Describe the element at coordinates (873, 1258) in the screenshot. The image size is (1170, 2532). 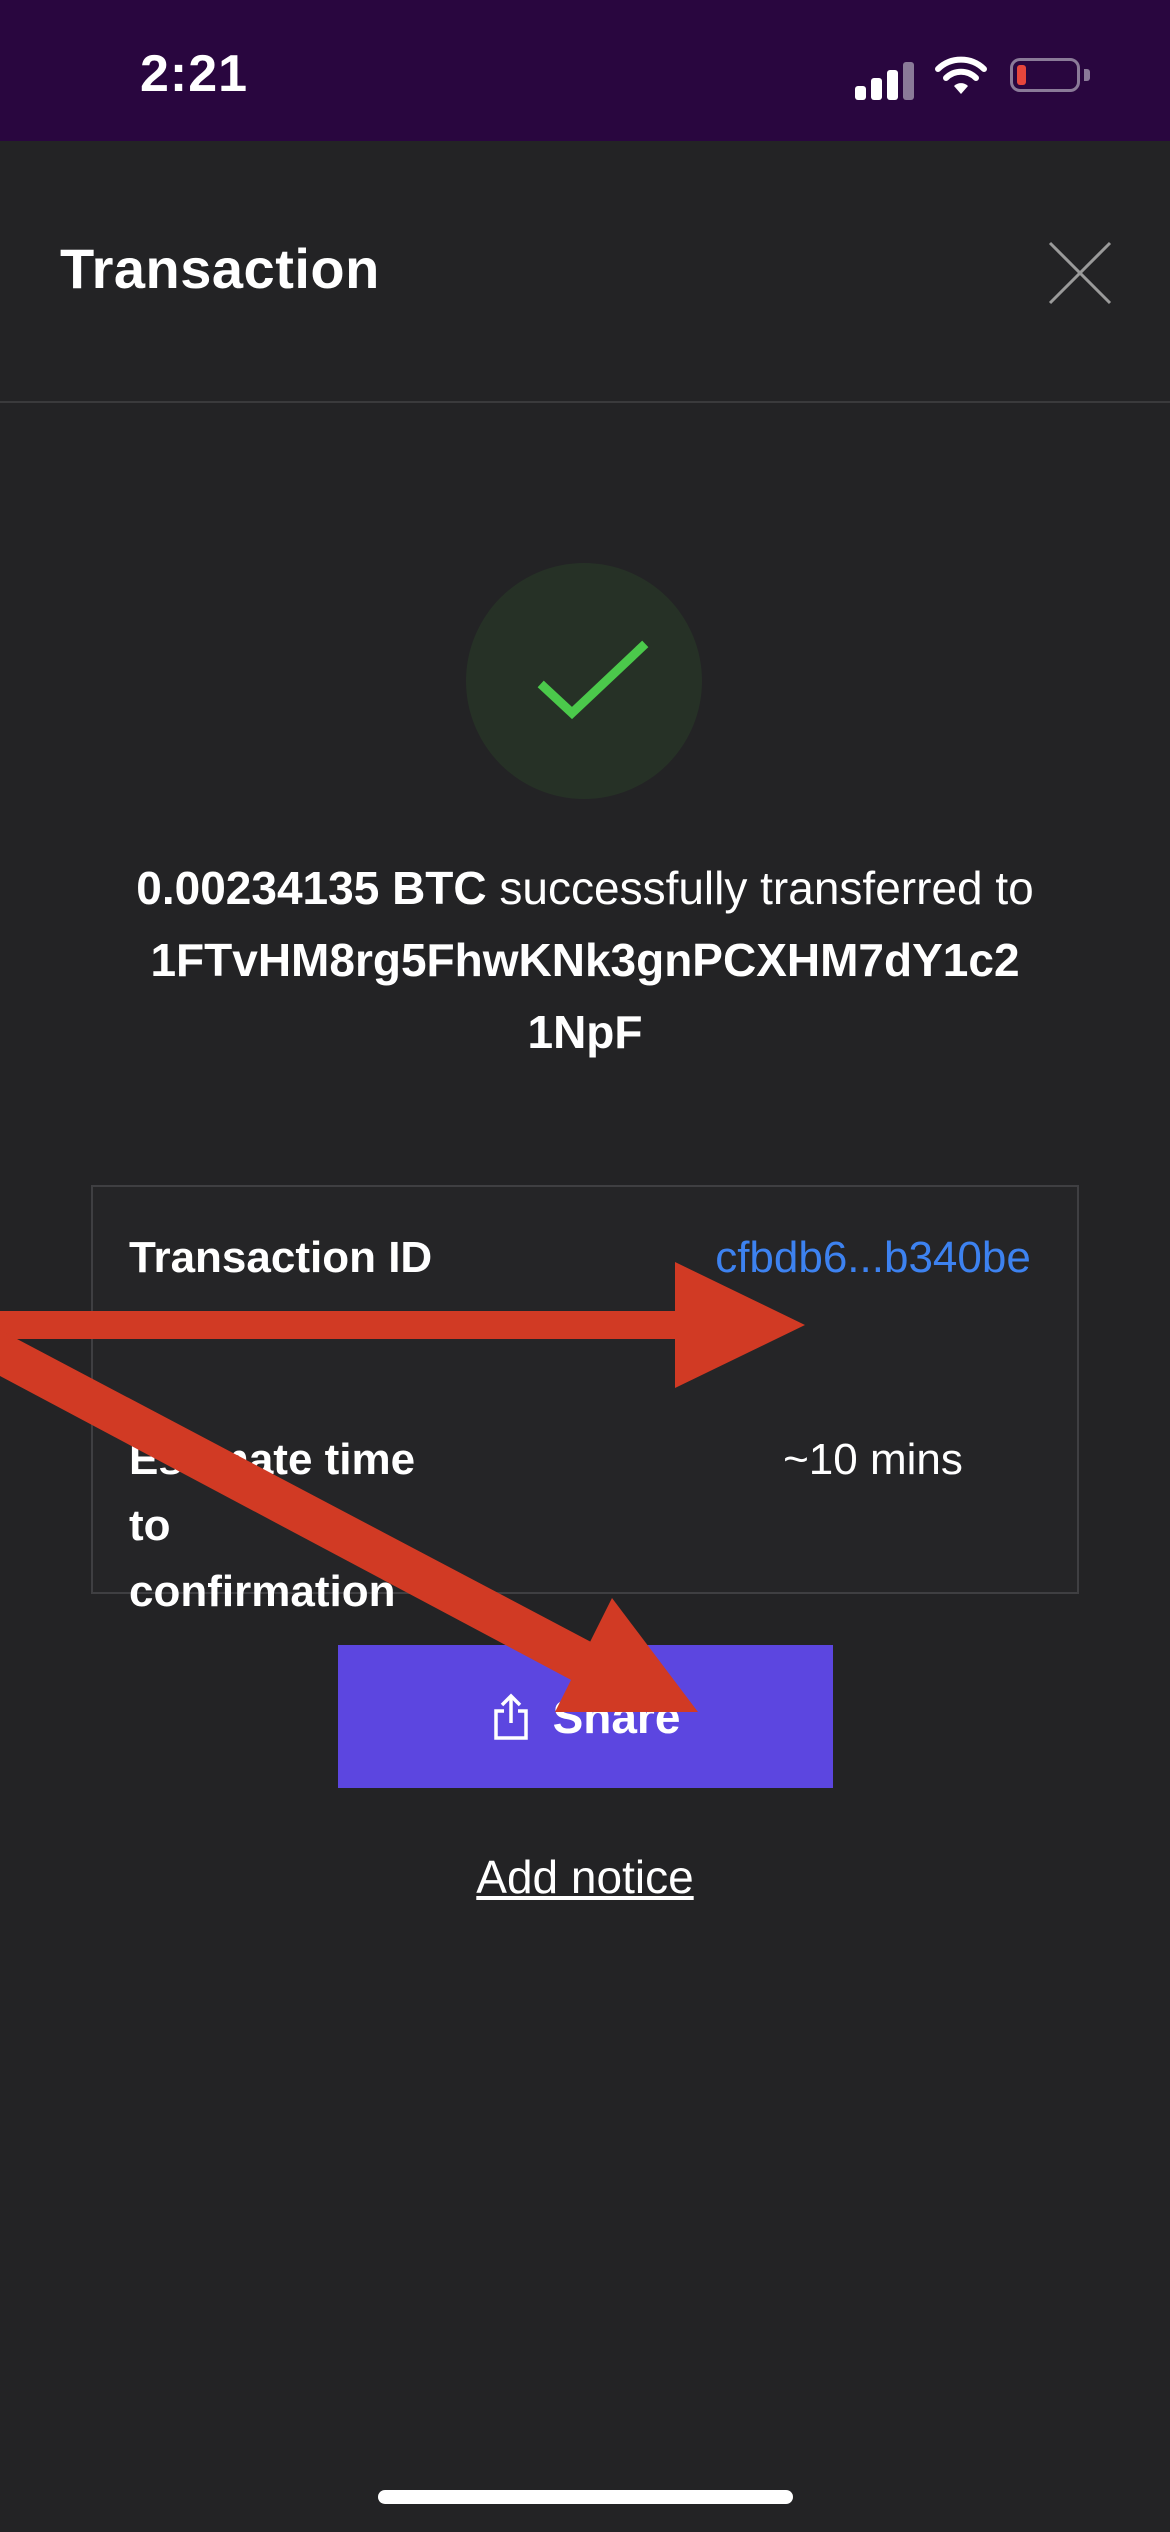
I see `transaction-id-link: cfbdb6...b340be` at that location.